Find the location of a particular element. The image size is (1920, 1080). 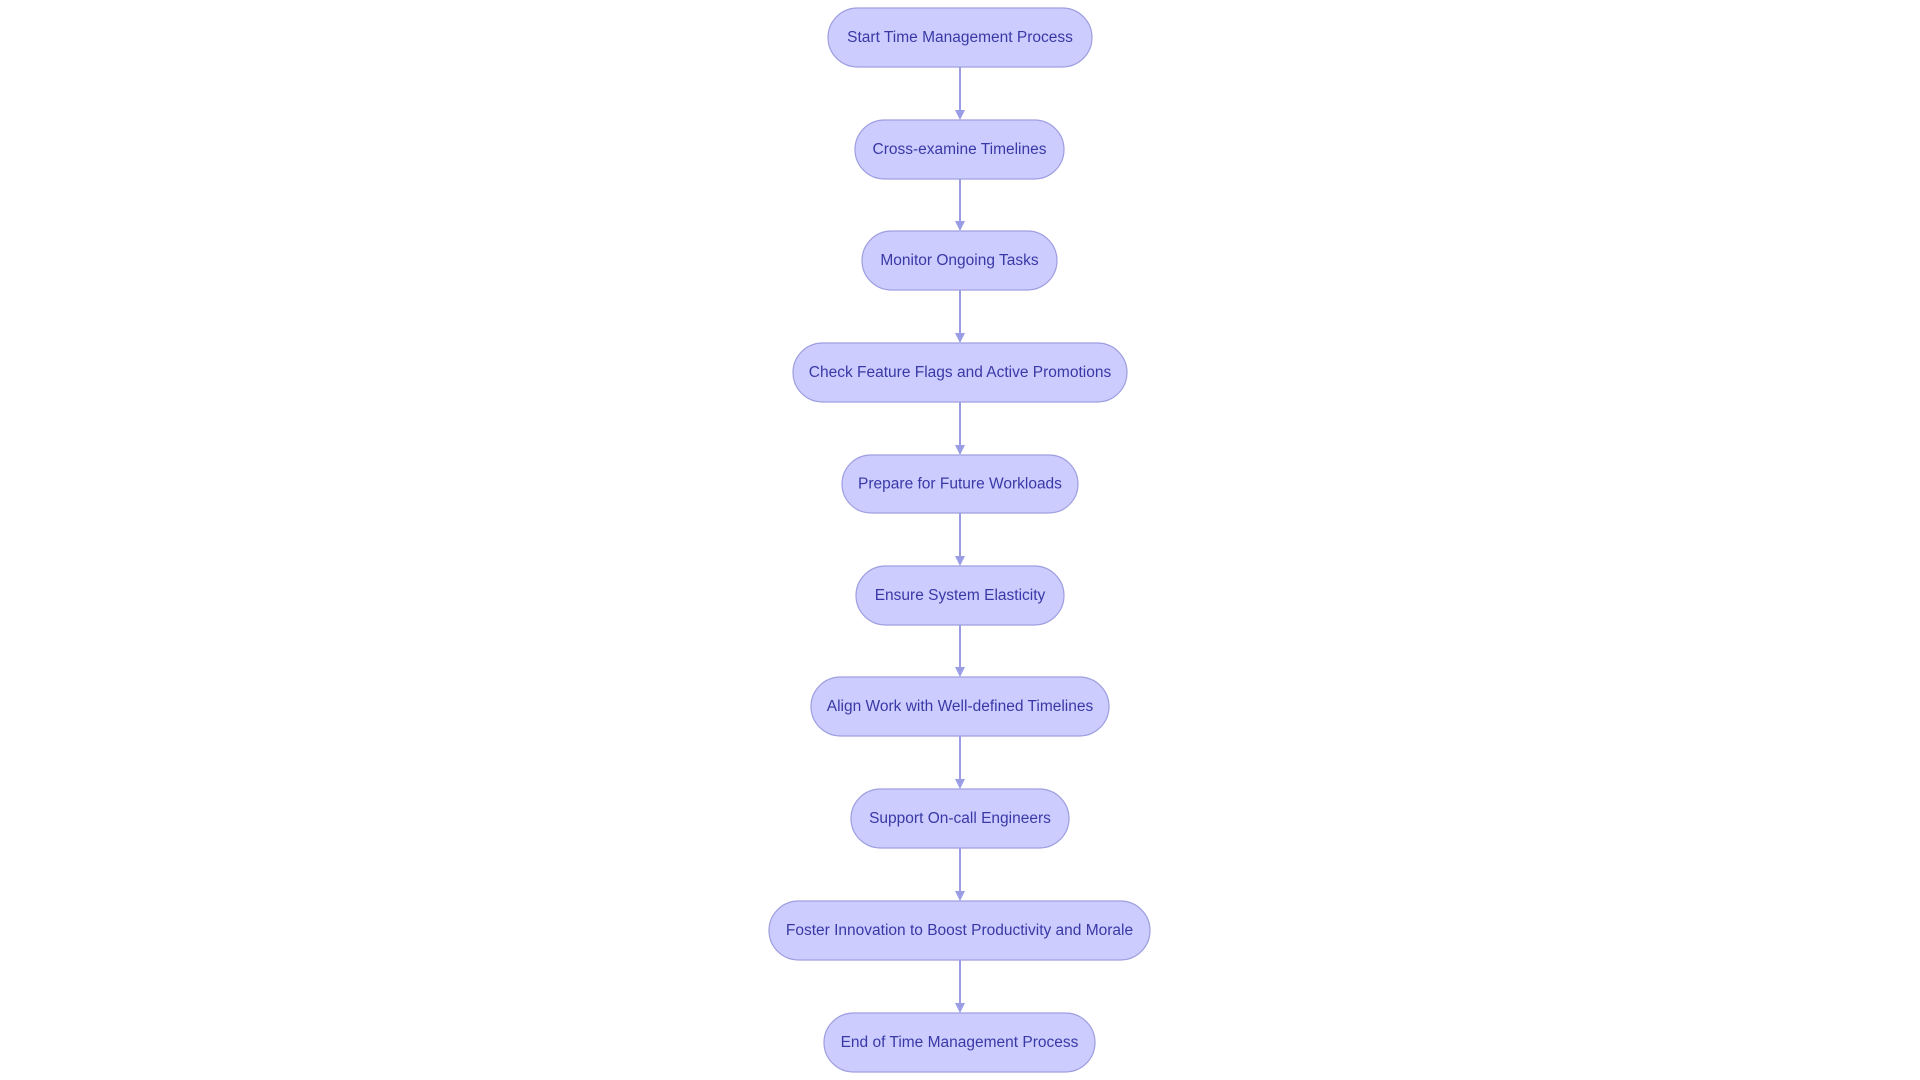

edge-elastic-to-align is located at coordinates (960, 651).